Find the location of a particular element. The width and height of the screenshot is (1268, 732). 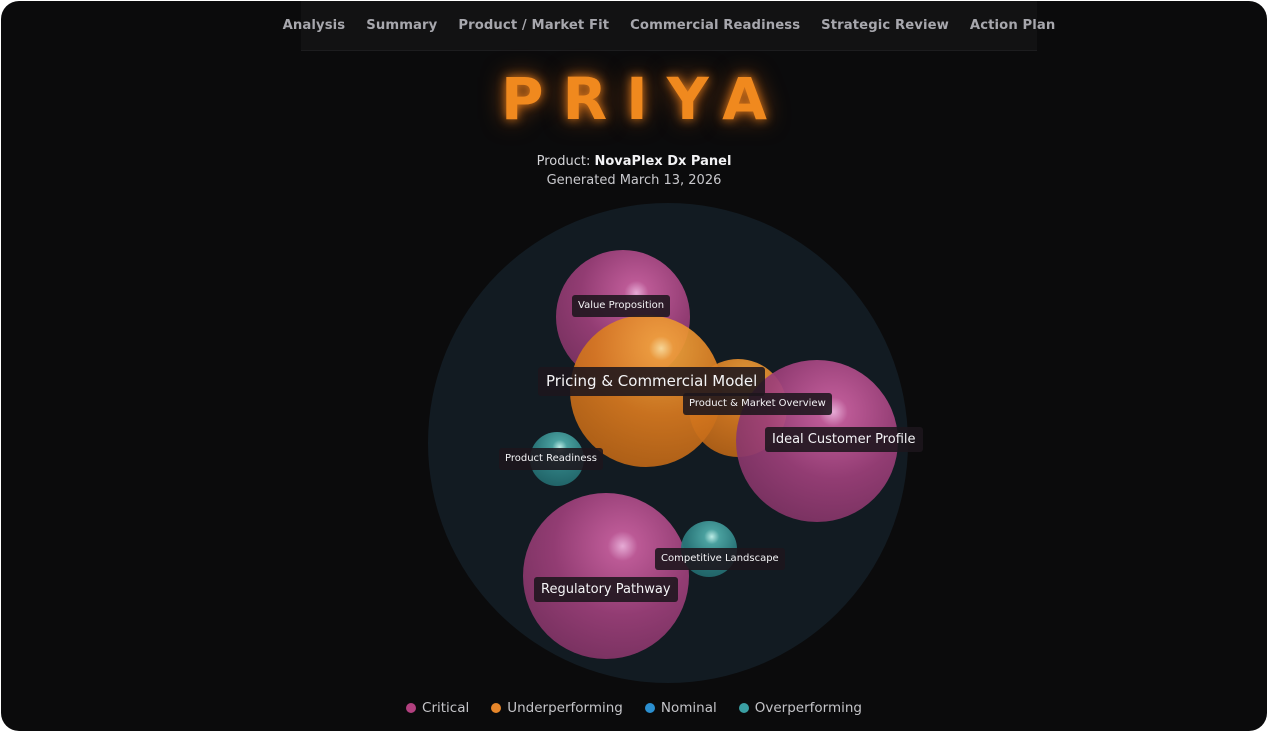

label-competitive-landscape: Competitive Landscape is located at coordinates (720, 559).